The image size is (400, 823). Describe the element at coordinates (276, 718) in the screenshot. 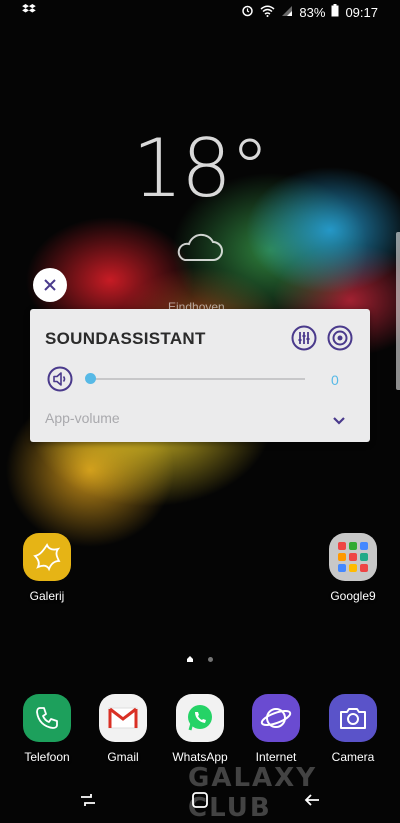

I see `internet-icon` at that location.